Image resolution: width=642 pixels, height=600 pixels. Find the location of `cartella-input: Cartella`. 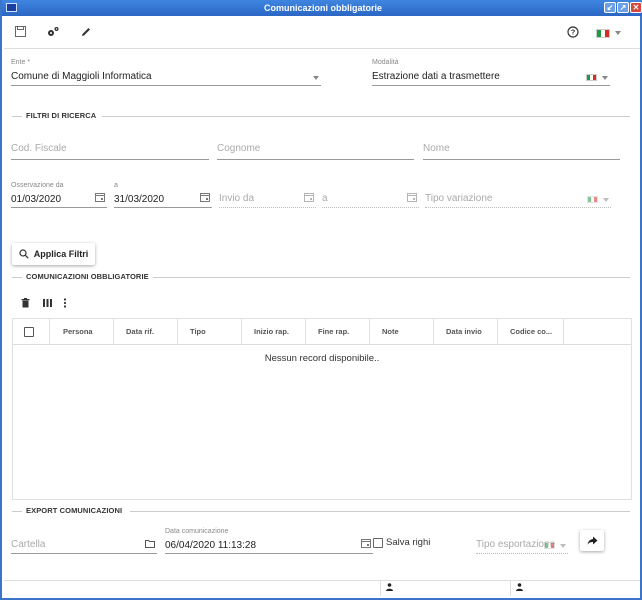

cartella-input: Cartella is located at coordinates (84, 546).